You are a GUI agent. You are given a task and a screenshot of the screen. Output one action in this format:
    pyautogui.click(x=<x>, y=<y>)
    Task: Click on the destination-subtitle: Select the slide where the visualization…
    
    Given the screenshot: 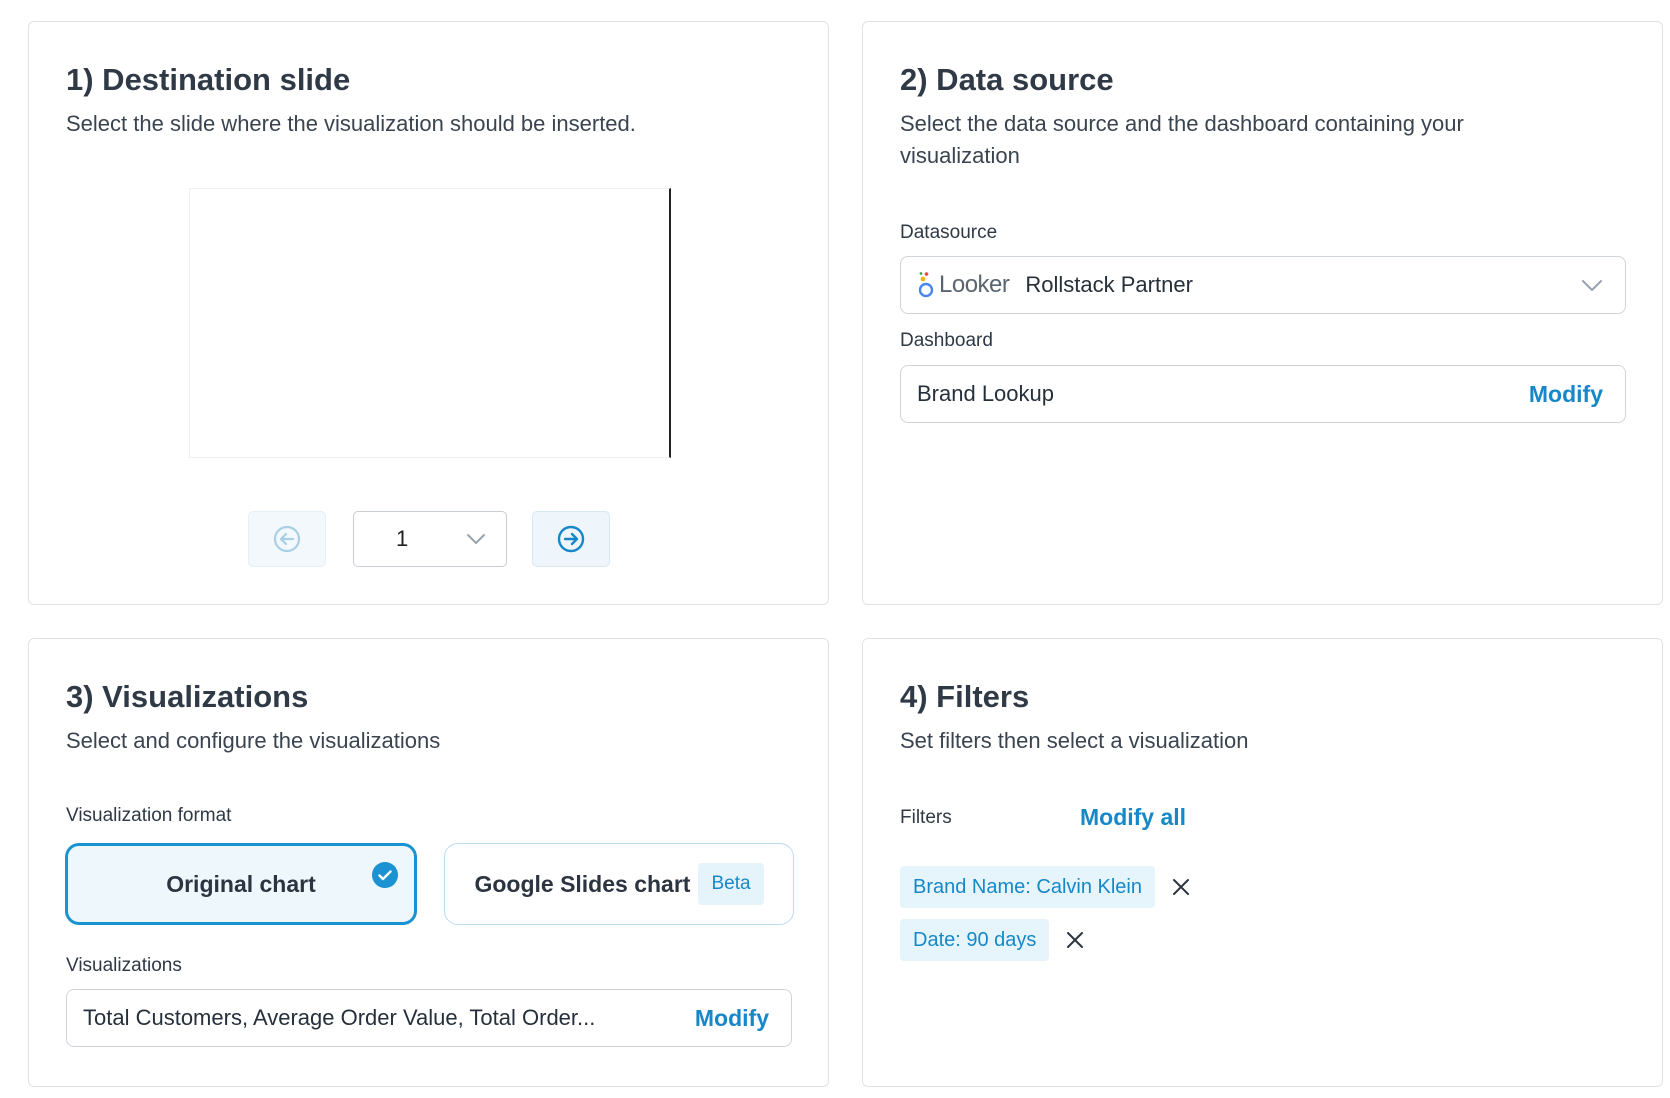 What is the action you would take?
    pyautogui.click(x=351, y=123)
    